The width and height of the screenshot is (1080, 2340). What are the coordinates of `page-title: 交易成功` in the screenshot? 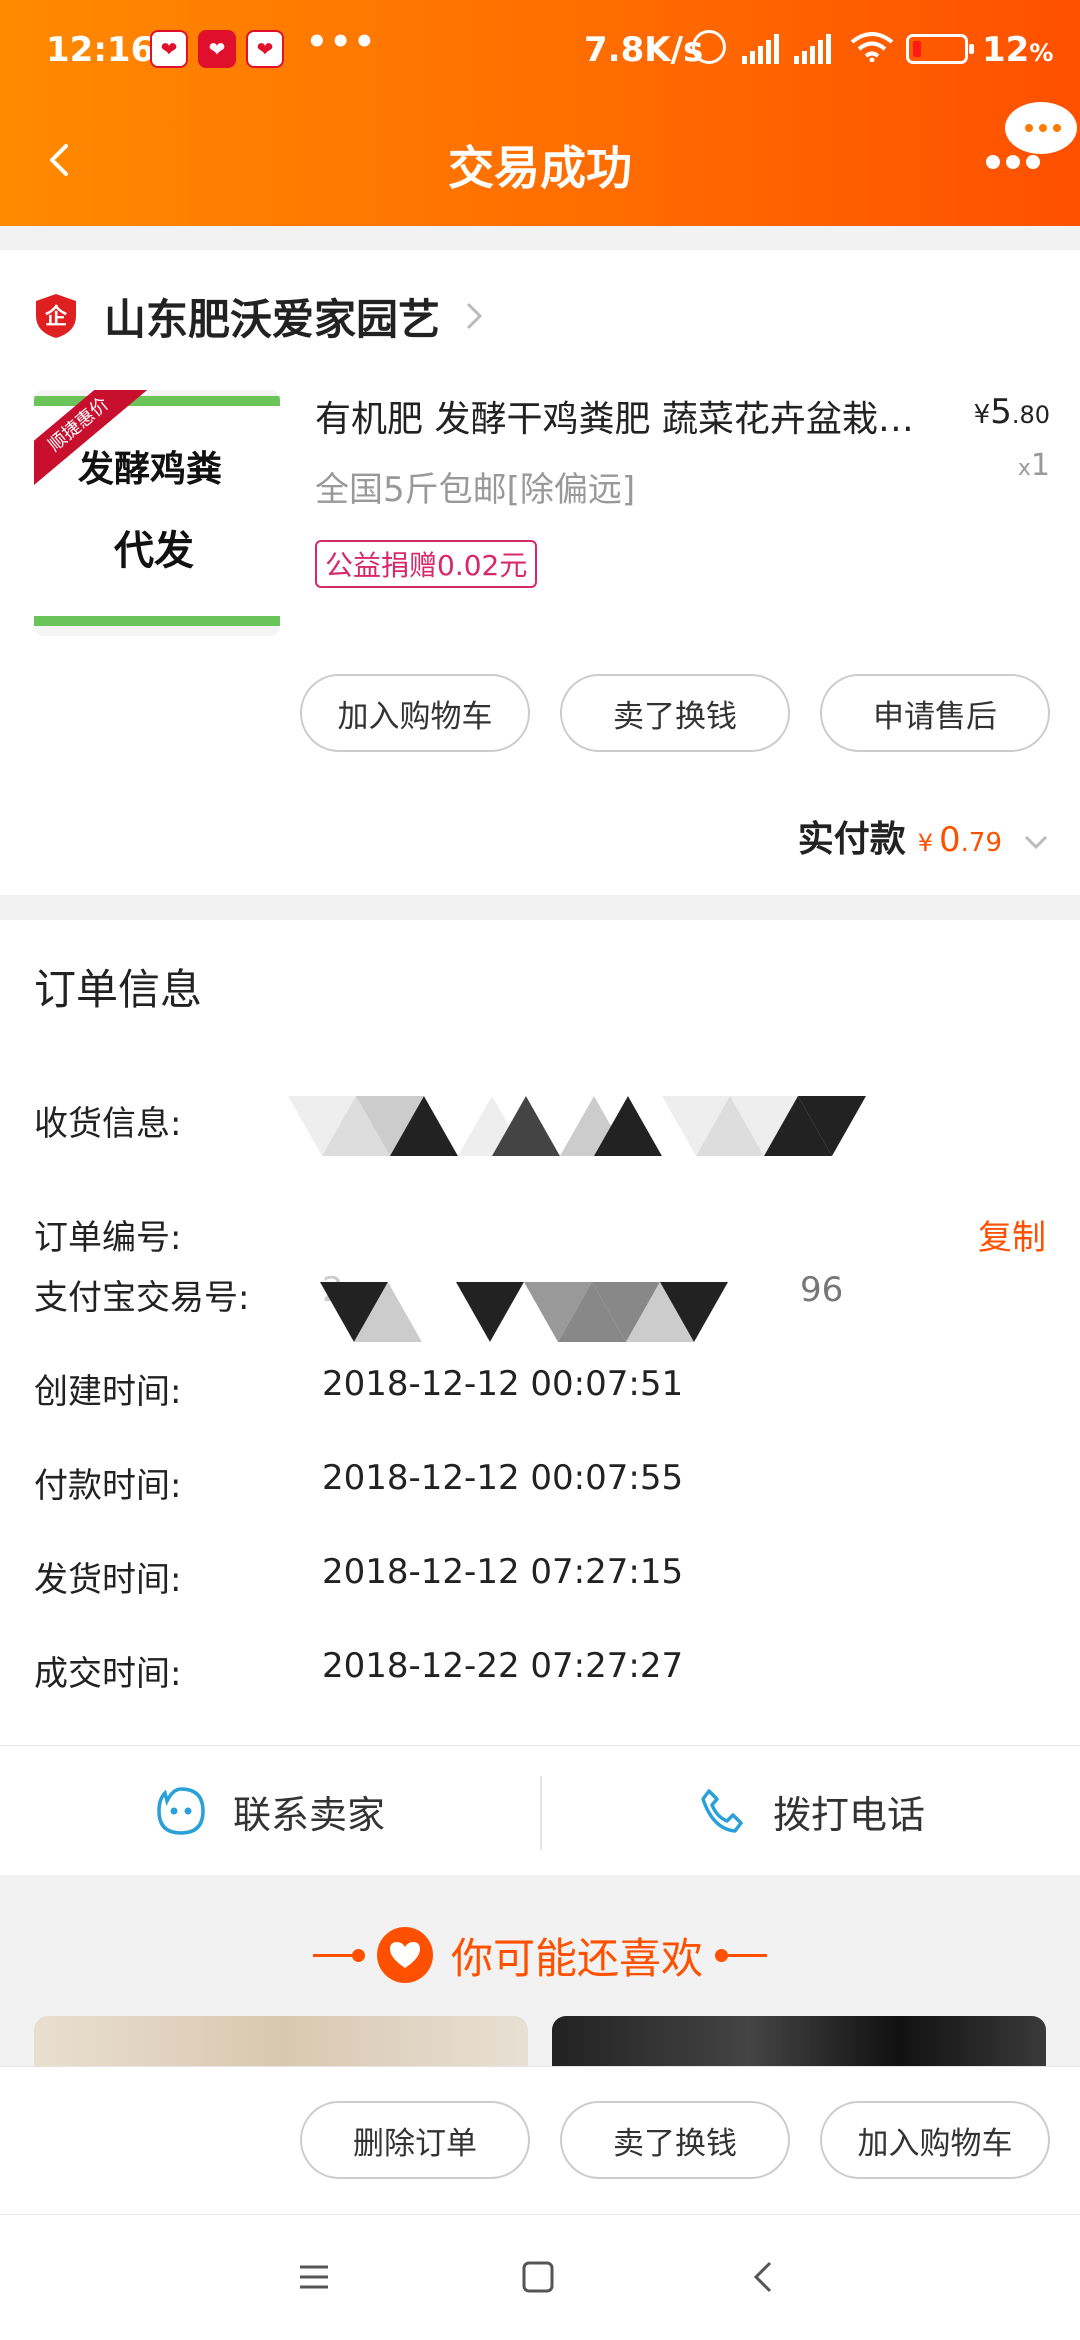 It's located at (540, 168).